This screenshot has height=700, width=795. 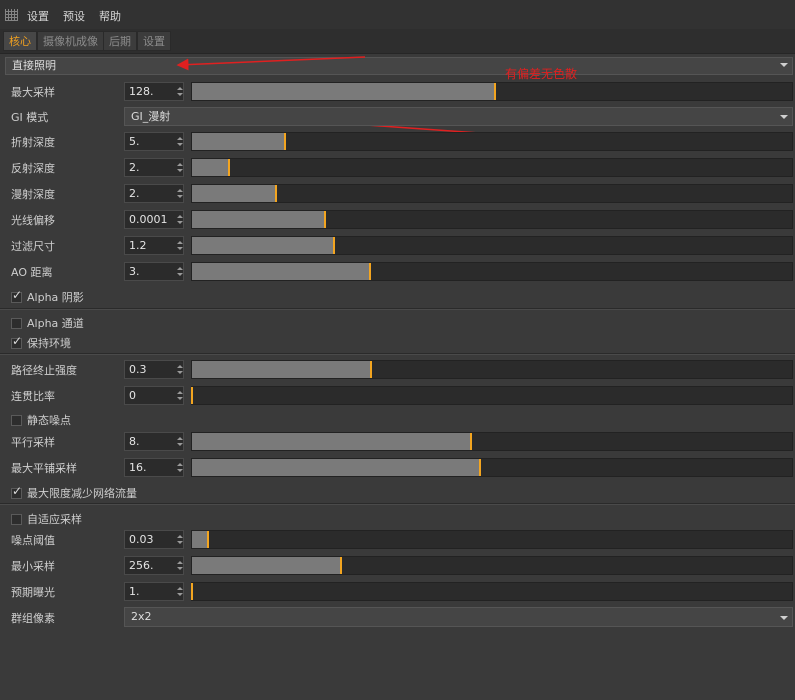 What do you see at coordinates (110, 16) in the screenshot?
I see `menu-help: 帮助` at bounding box center [110, 16].